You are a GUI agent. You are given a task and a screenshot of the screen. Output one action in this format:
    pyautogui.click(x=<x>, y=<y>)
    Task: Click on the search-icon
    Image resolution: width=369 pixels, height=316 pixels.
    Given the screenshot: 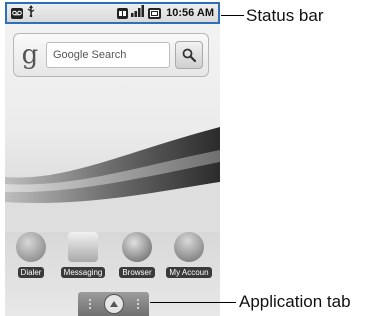 What is the action you would take?
    pyautogui.click(x=189, y=55)
    